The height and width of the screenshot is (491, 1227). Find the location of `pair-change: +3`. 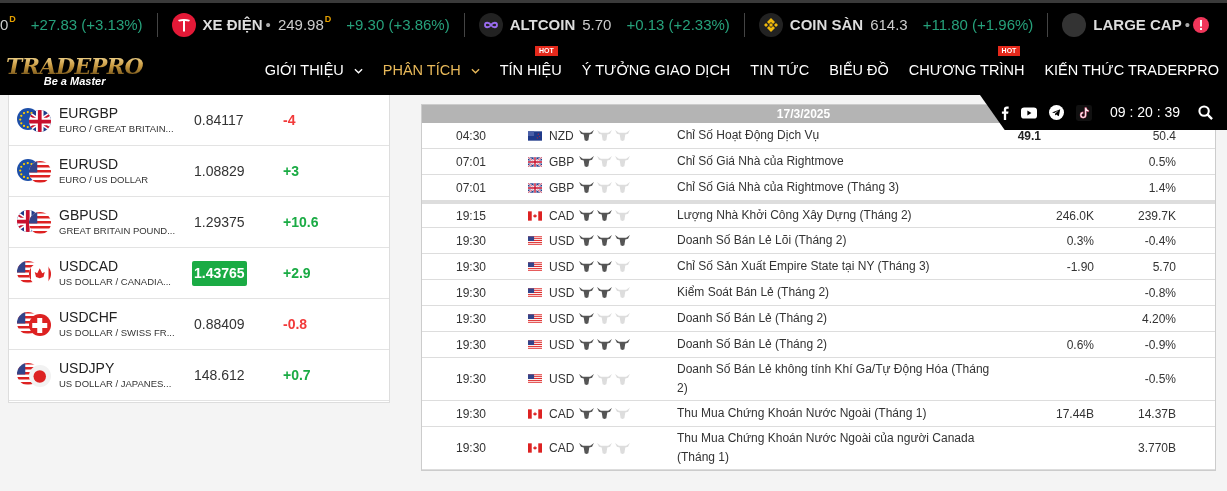

pair-change: +3 is located at coordinates (291, 171).